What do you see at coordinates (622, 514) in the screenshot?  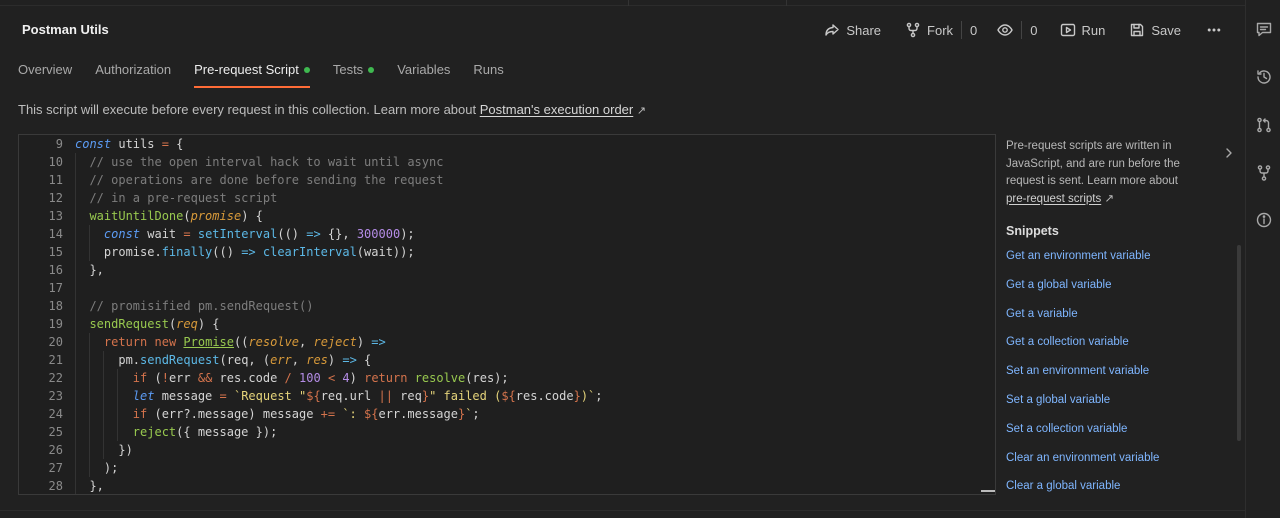 I see `bottom-bar` at bounding box center [622, 514].